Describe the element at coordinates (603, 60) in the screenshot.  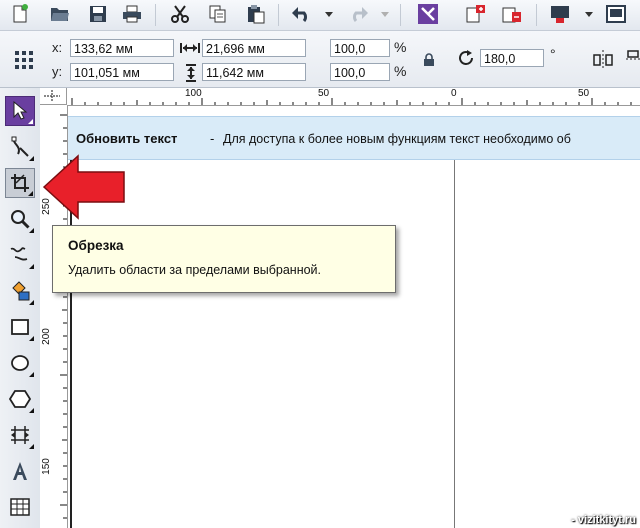
I see `mirror-horizontal-icon` at that location.